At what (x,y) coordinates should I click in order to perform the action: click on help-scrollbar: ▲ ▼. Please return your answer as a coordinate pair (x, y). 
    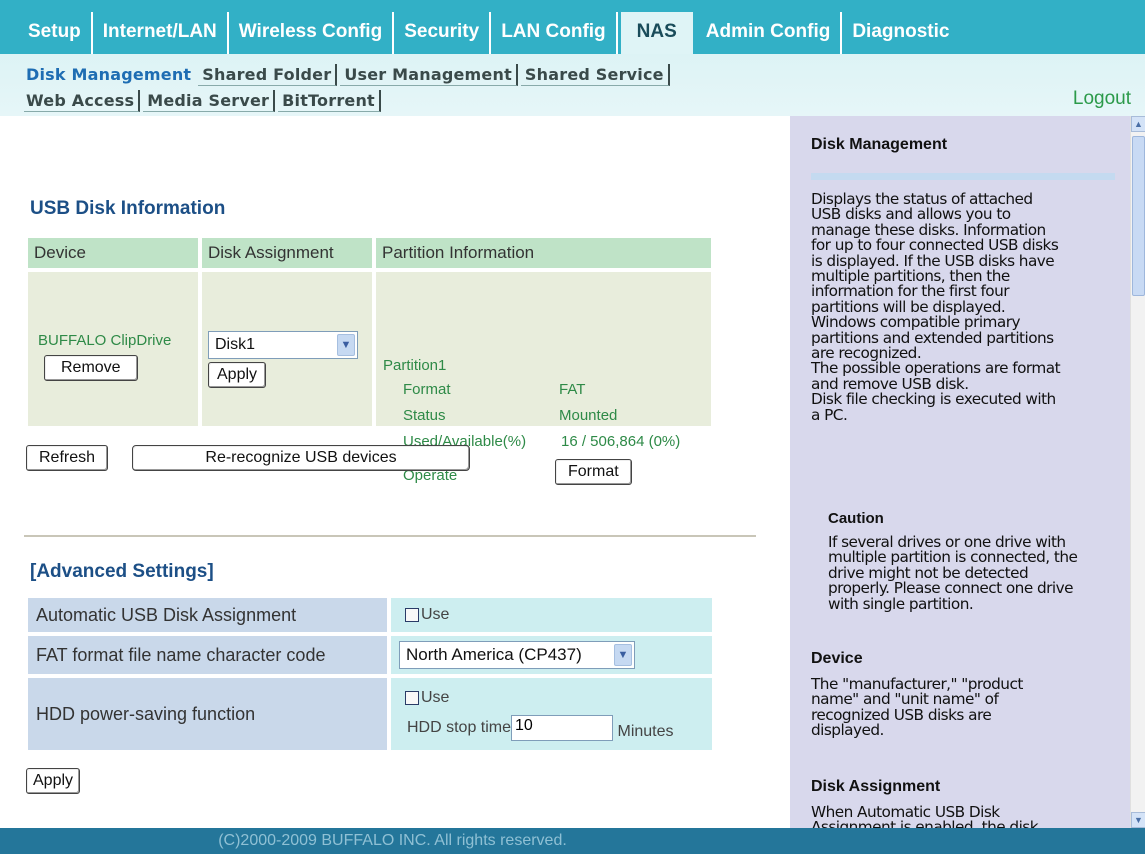
    Looking at the image, I should click on (1137, 472).